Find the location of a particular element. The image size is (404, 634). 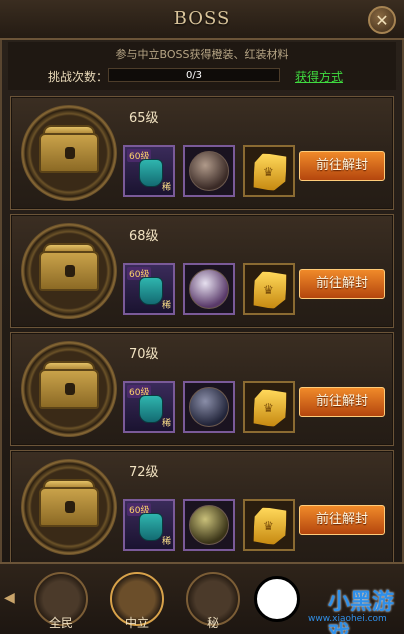

attempts-progress-text: 0/3 is located at coordinates (194, 75).